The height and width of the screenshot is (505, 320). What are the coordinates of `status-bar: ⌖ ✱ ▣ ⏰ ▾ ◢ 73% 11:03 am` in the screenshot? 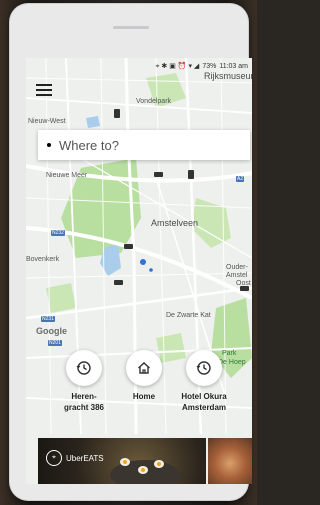 It's located at (202, 66).